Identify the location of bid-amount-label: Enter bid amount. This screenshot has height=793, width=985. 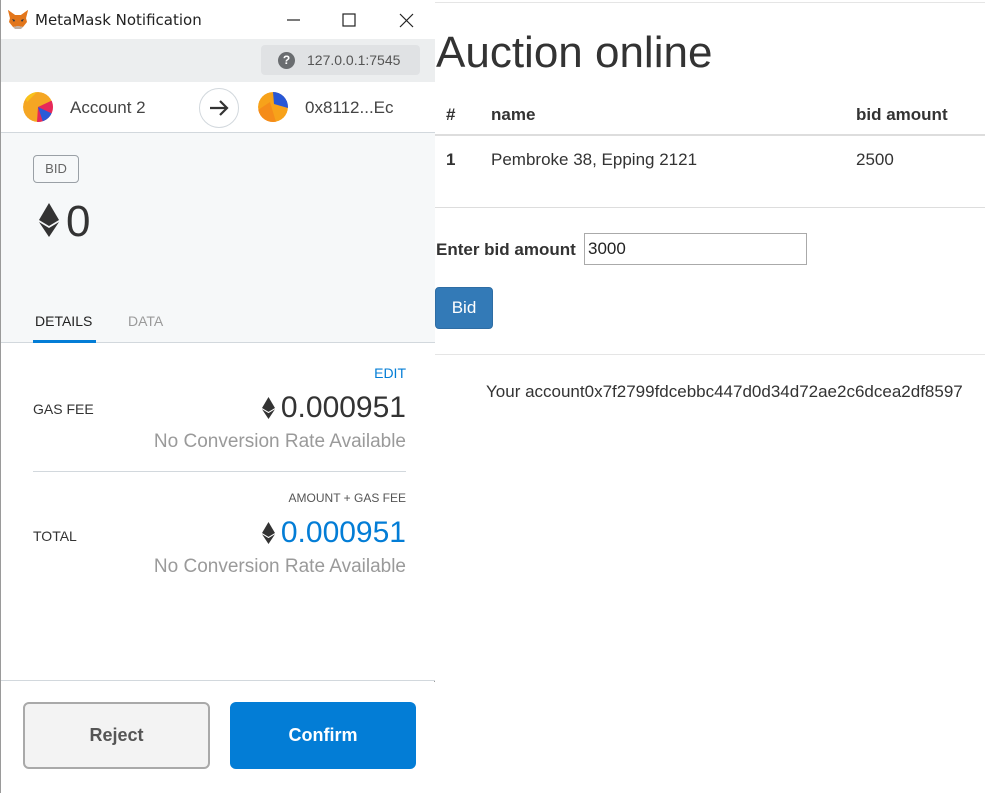
(506, 249).